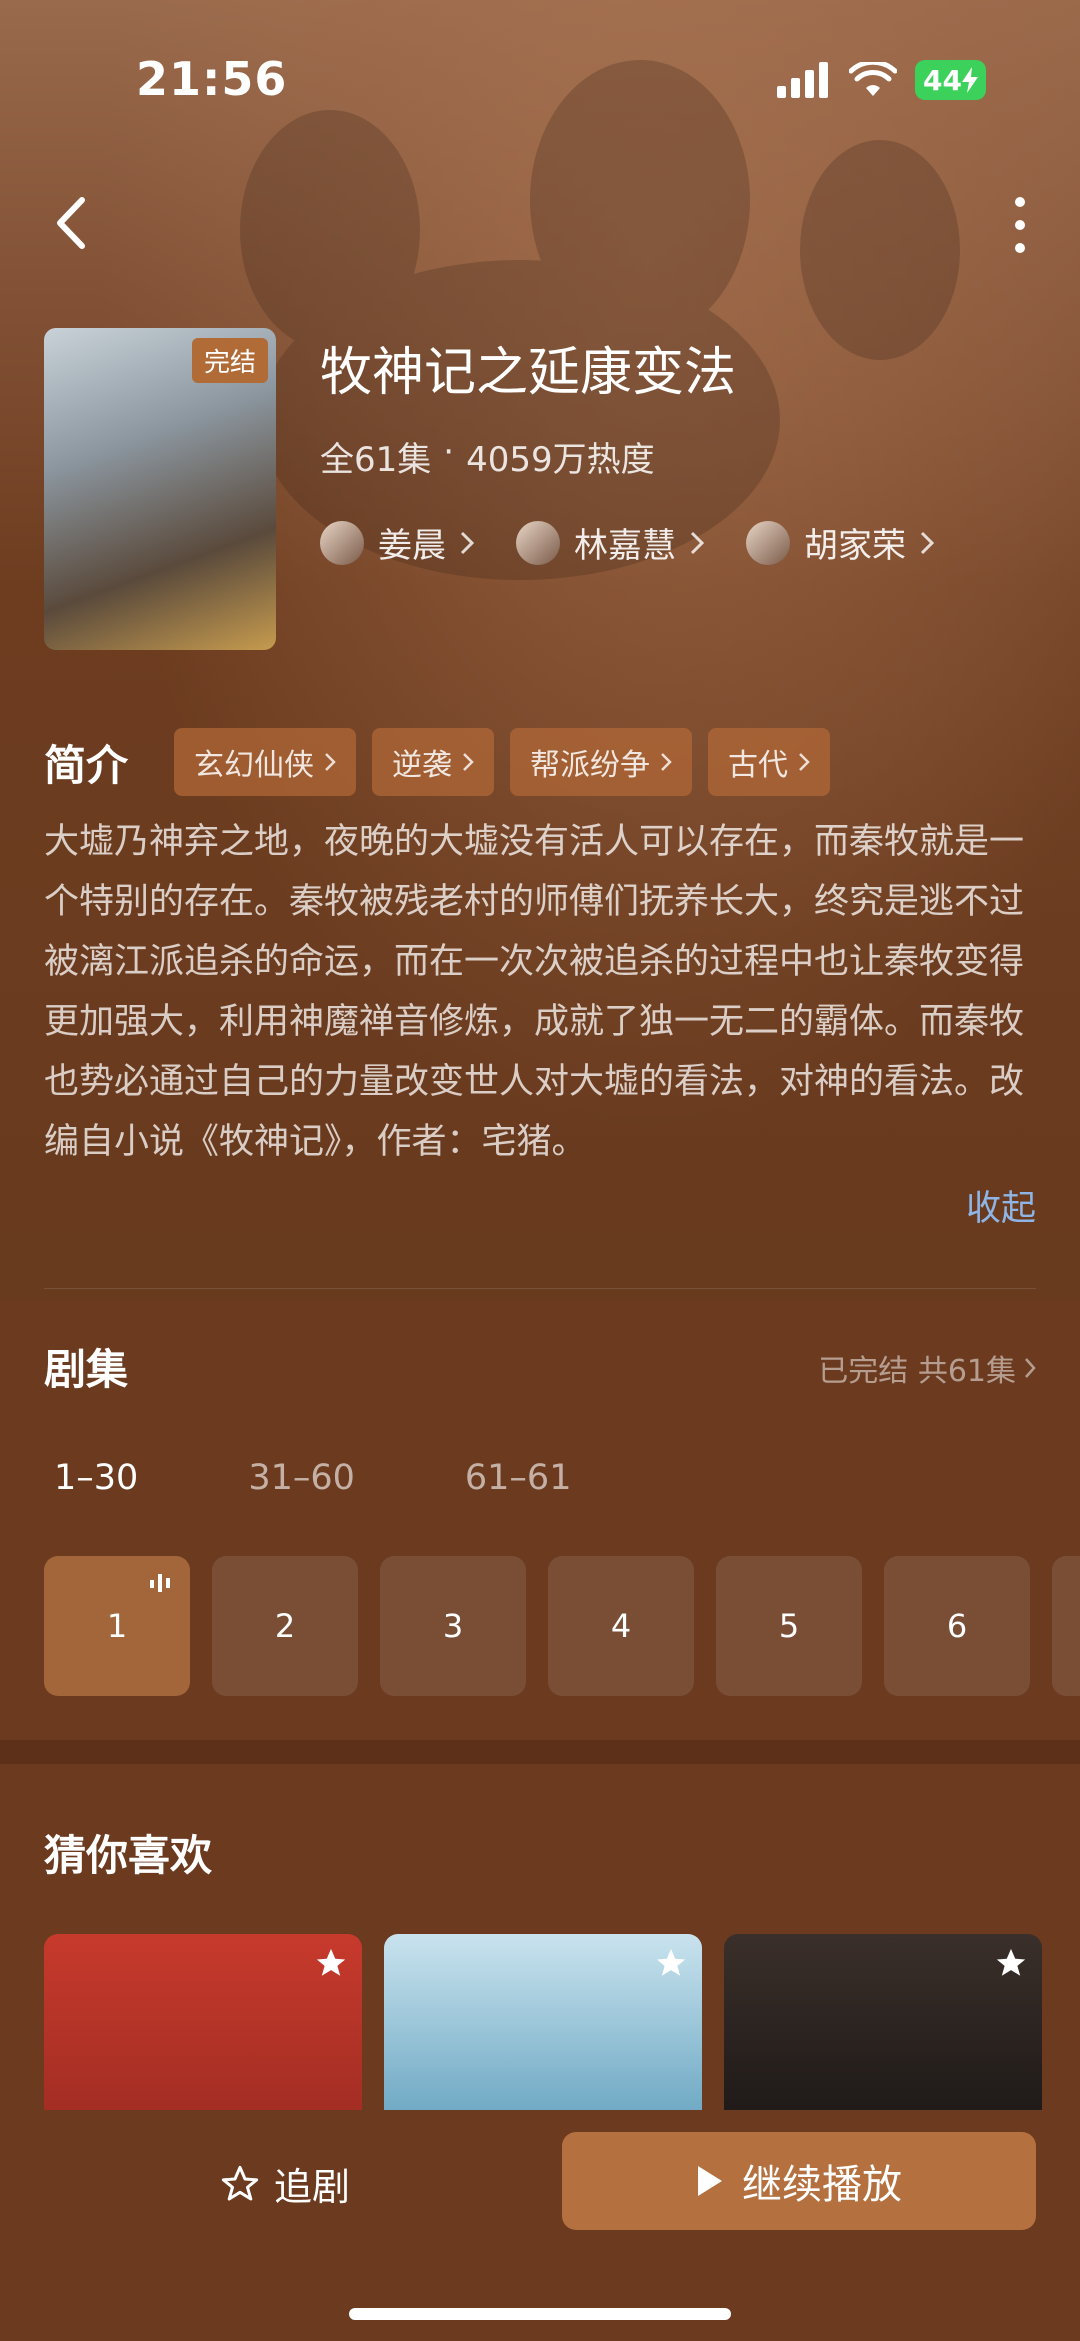 The width and height of the screenshot is (1080, 2341). I want to click on cast-list: 姜晨 林嘉慧 胡家荣, so click(627, 542).